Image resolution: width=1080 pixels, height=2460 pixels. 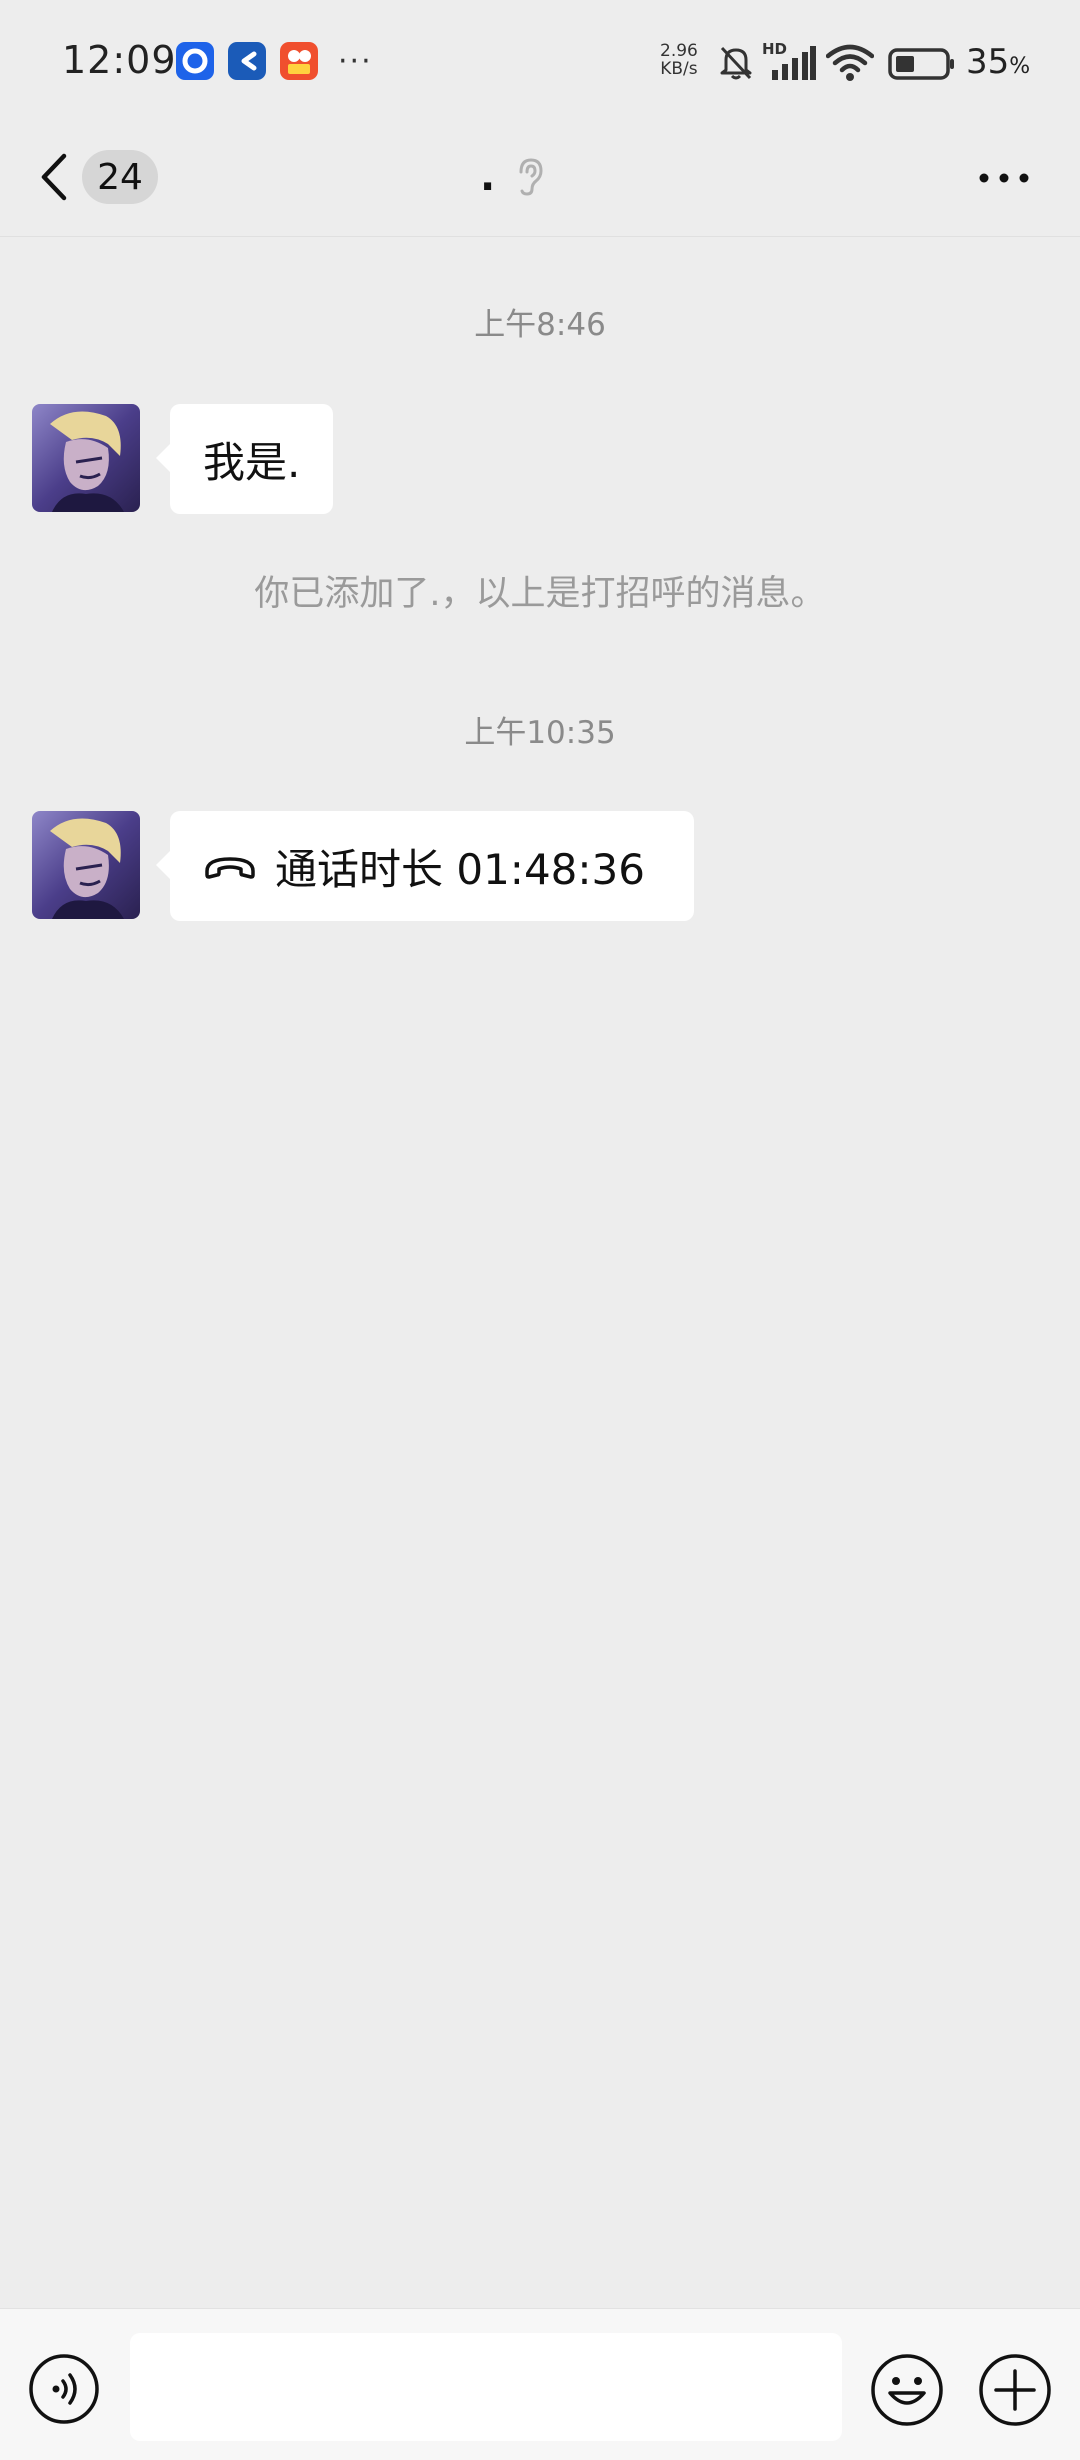 I want to click on status-bar: 12:09 ··· 2.96 KB/s HD 35%, so click(x=540, y=59).